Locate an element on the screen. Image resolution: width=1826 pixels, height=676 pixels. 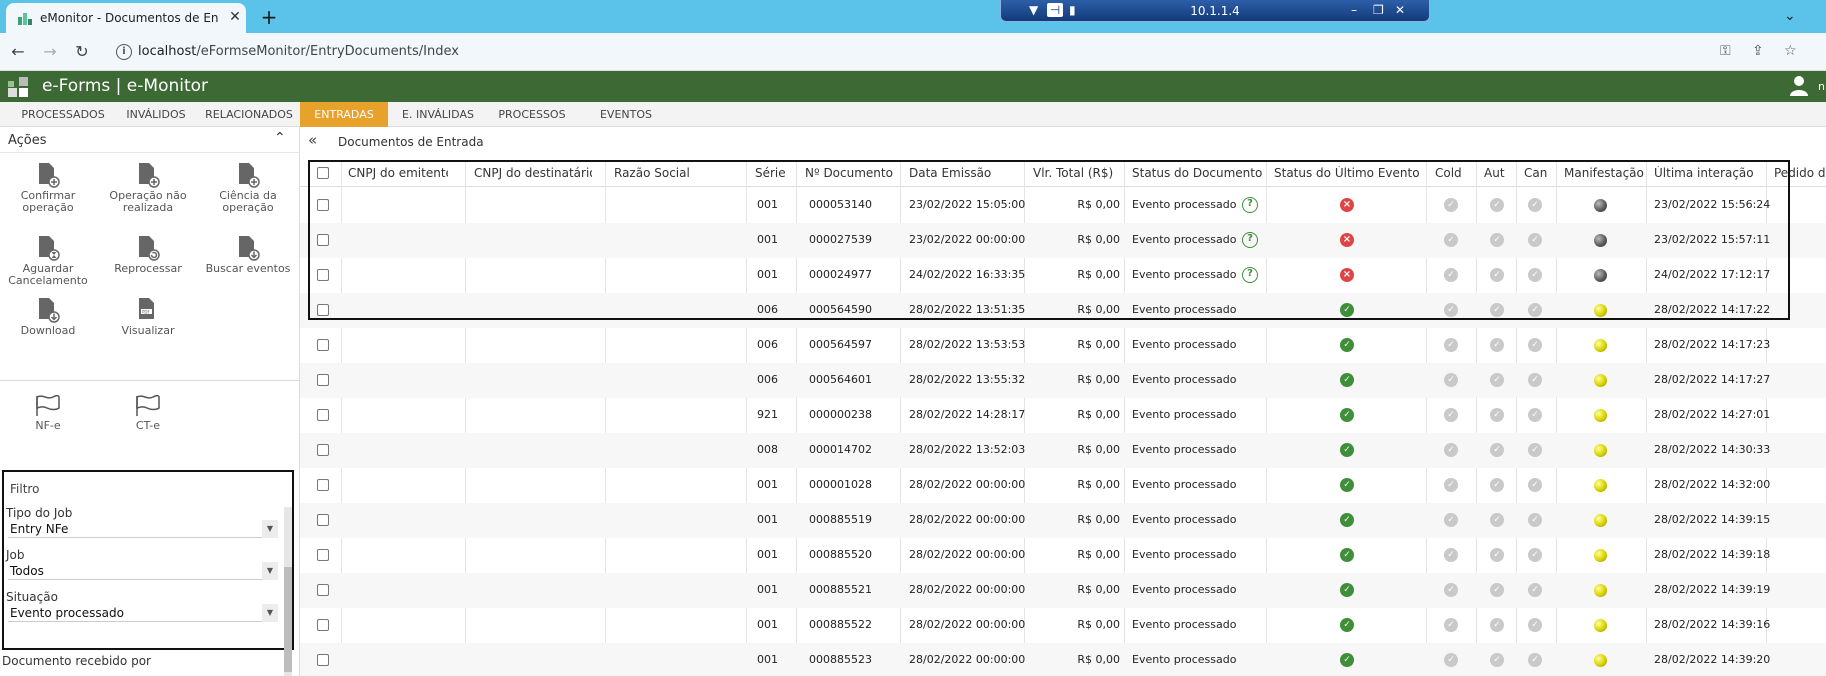
job-value: Todos is located at coordinates (27, 571).